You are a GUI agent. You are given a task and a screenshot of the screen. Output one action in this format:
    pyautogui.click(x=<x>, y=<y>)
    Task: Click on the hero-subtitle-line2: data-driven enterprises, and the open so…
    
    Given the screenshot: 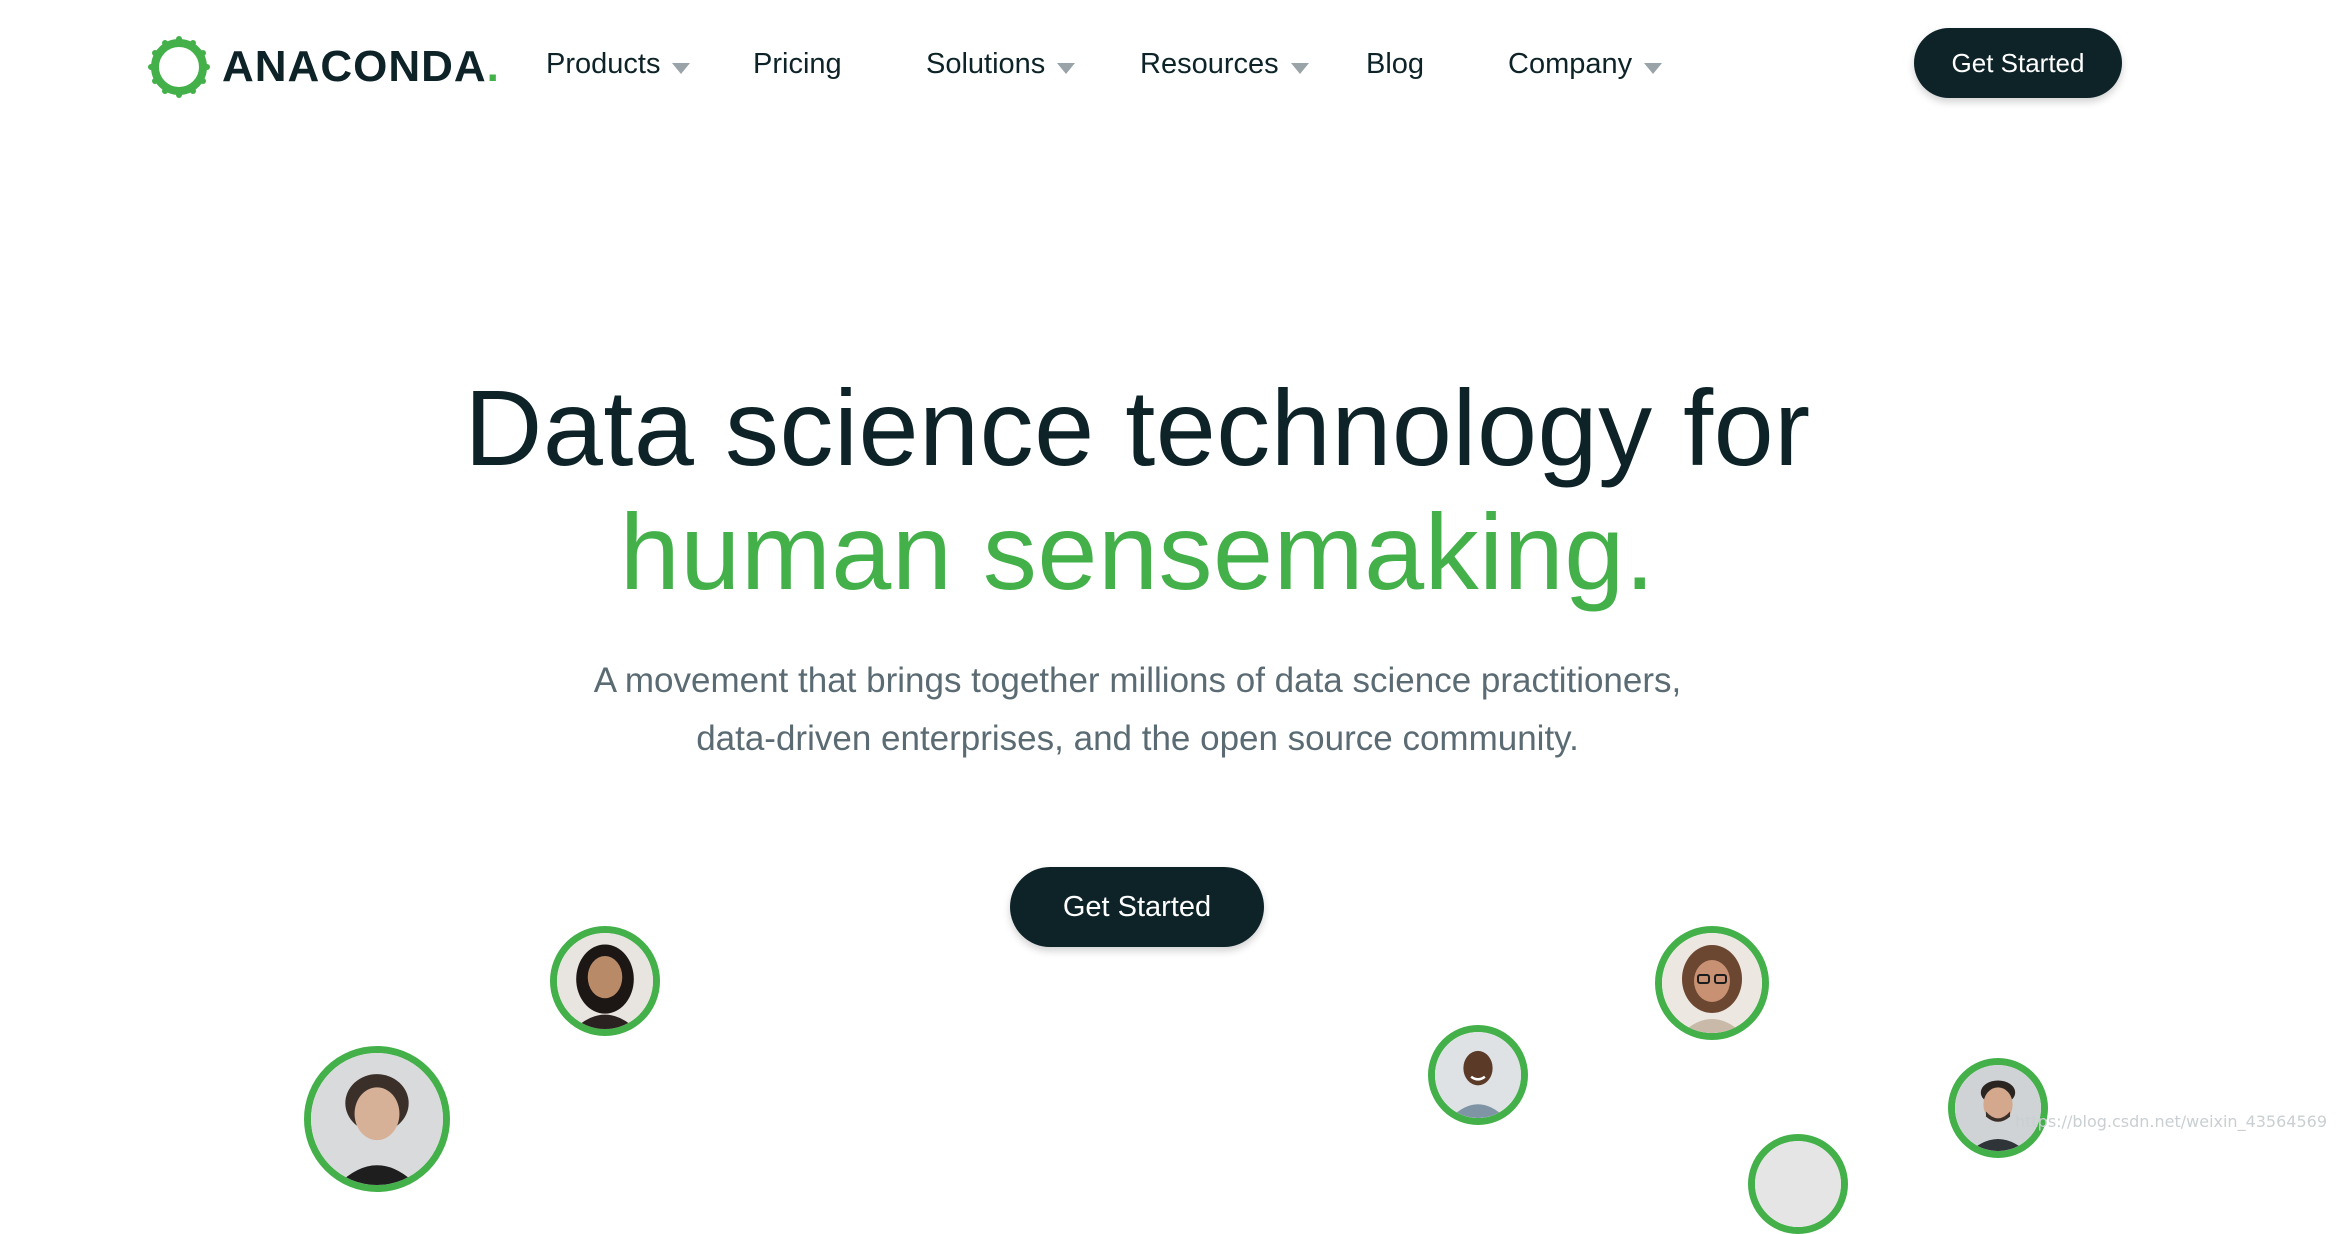 What is the action you would take?
    pyautogui.click(x=1137, y=738)
    